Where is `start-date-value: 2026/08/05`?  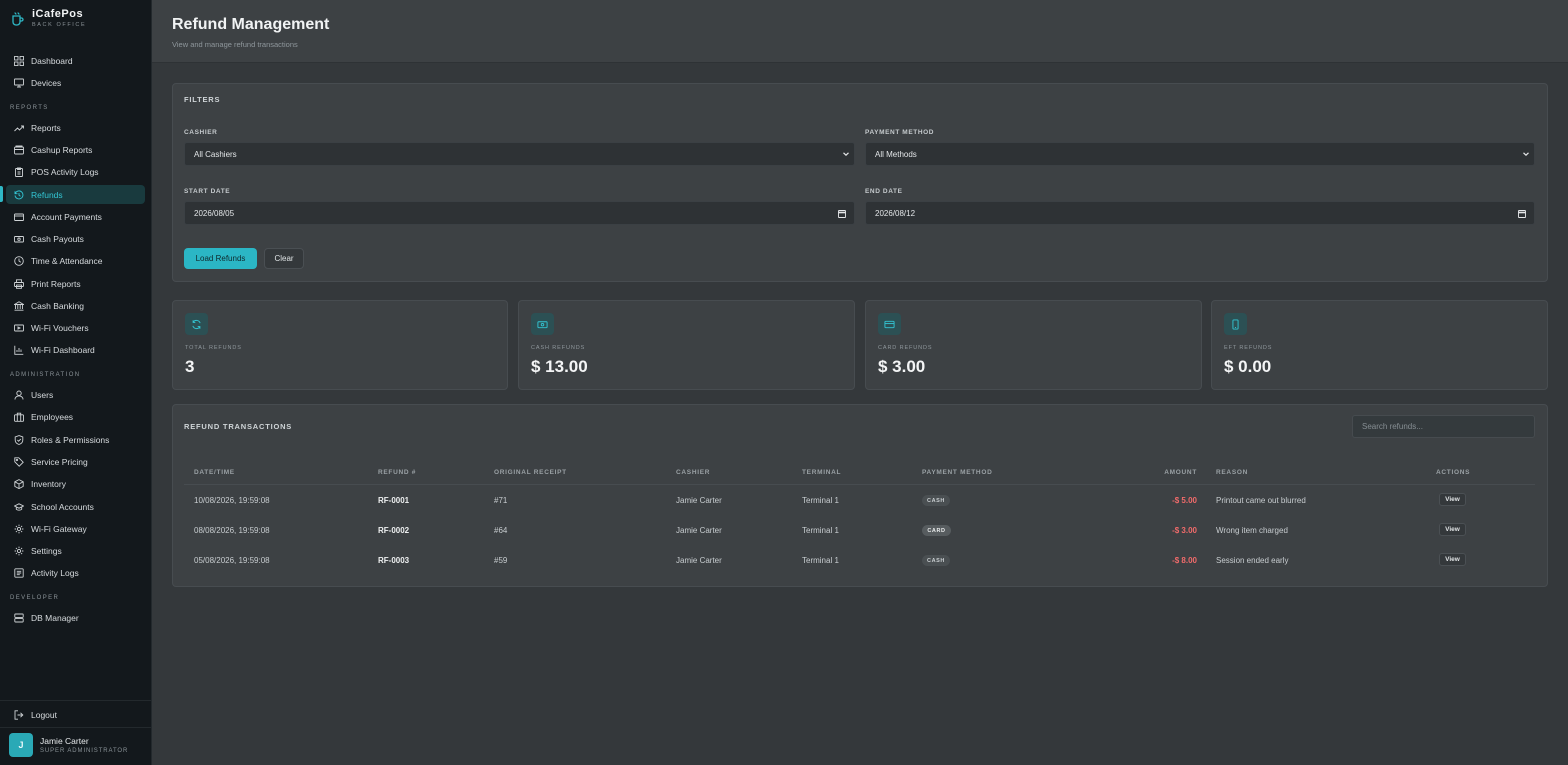
start-date-value: 2026/08/05 is located at coordinates (214, 213).